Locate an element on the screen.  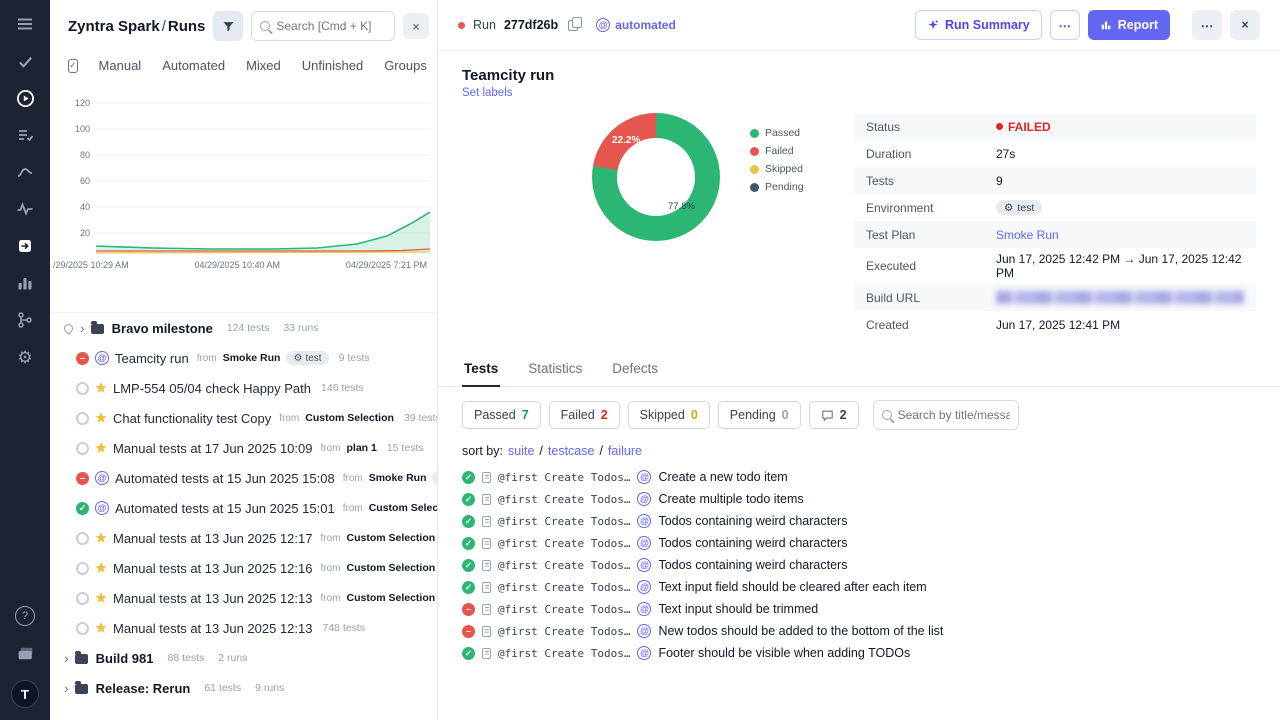
test-title: Create a new todo item is located at coordinates (722, 477).